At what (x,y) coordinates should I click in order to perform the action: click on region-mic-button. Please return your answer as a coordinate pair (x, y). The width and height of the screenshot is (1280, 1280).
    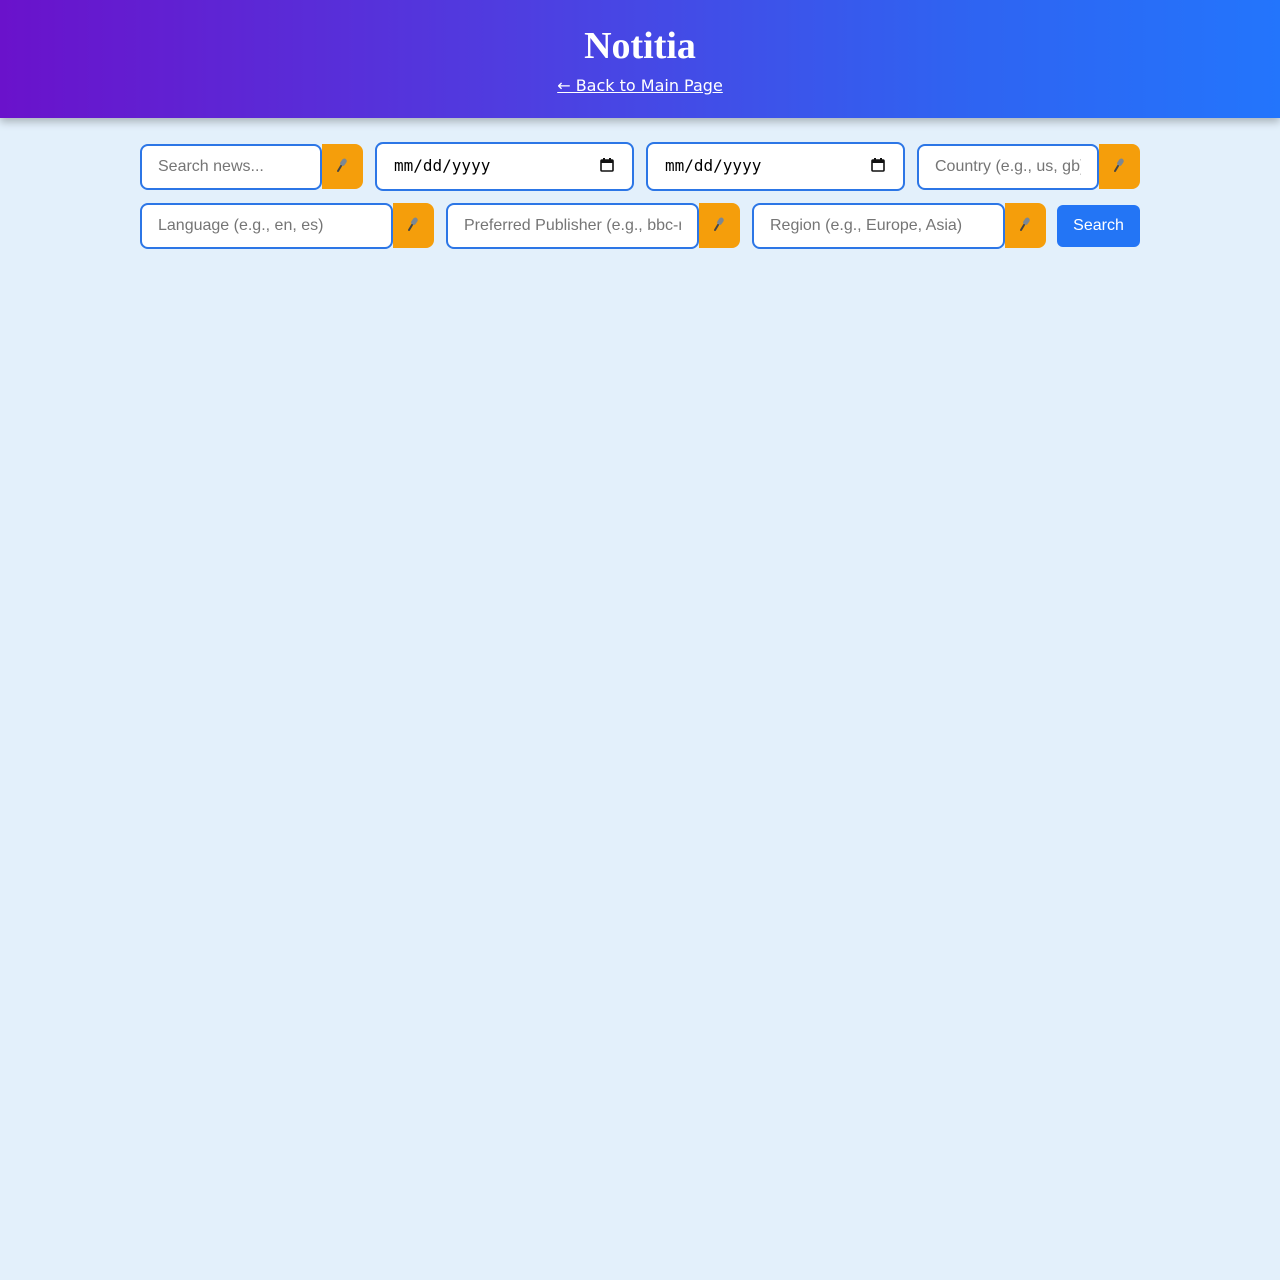
    Looking at the image, I should click on (1025, 225).